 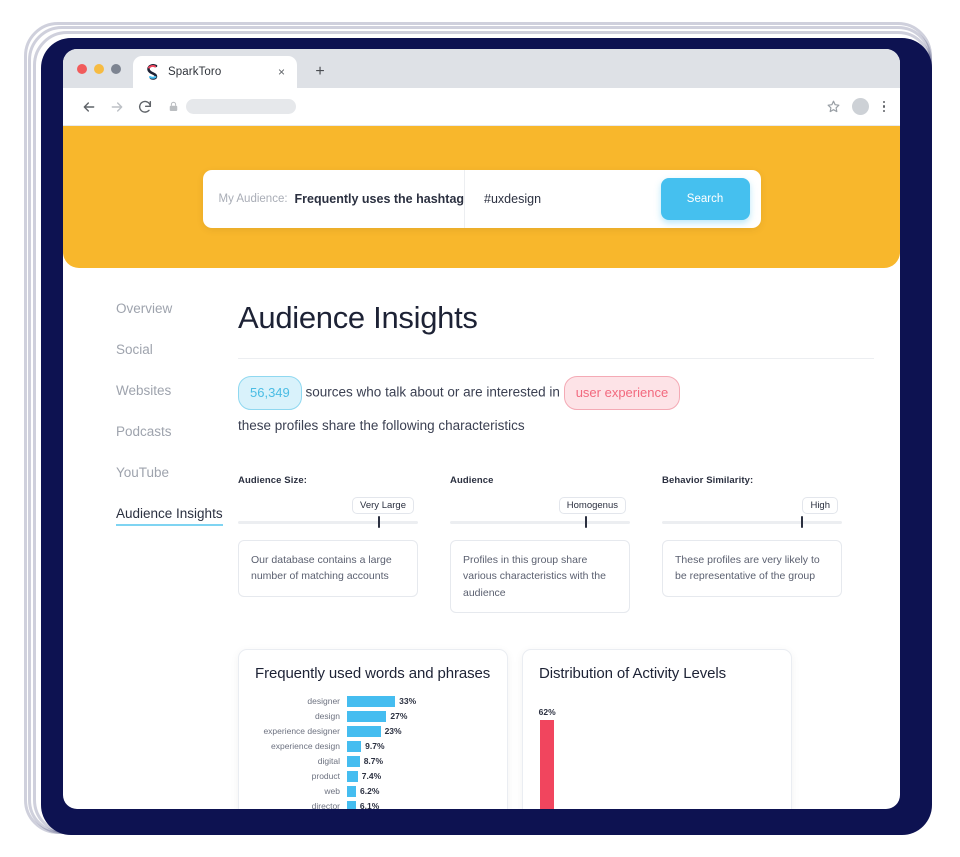 I want to click on activity-bar, so click(x=547, y=764).